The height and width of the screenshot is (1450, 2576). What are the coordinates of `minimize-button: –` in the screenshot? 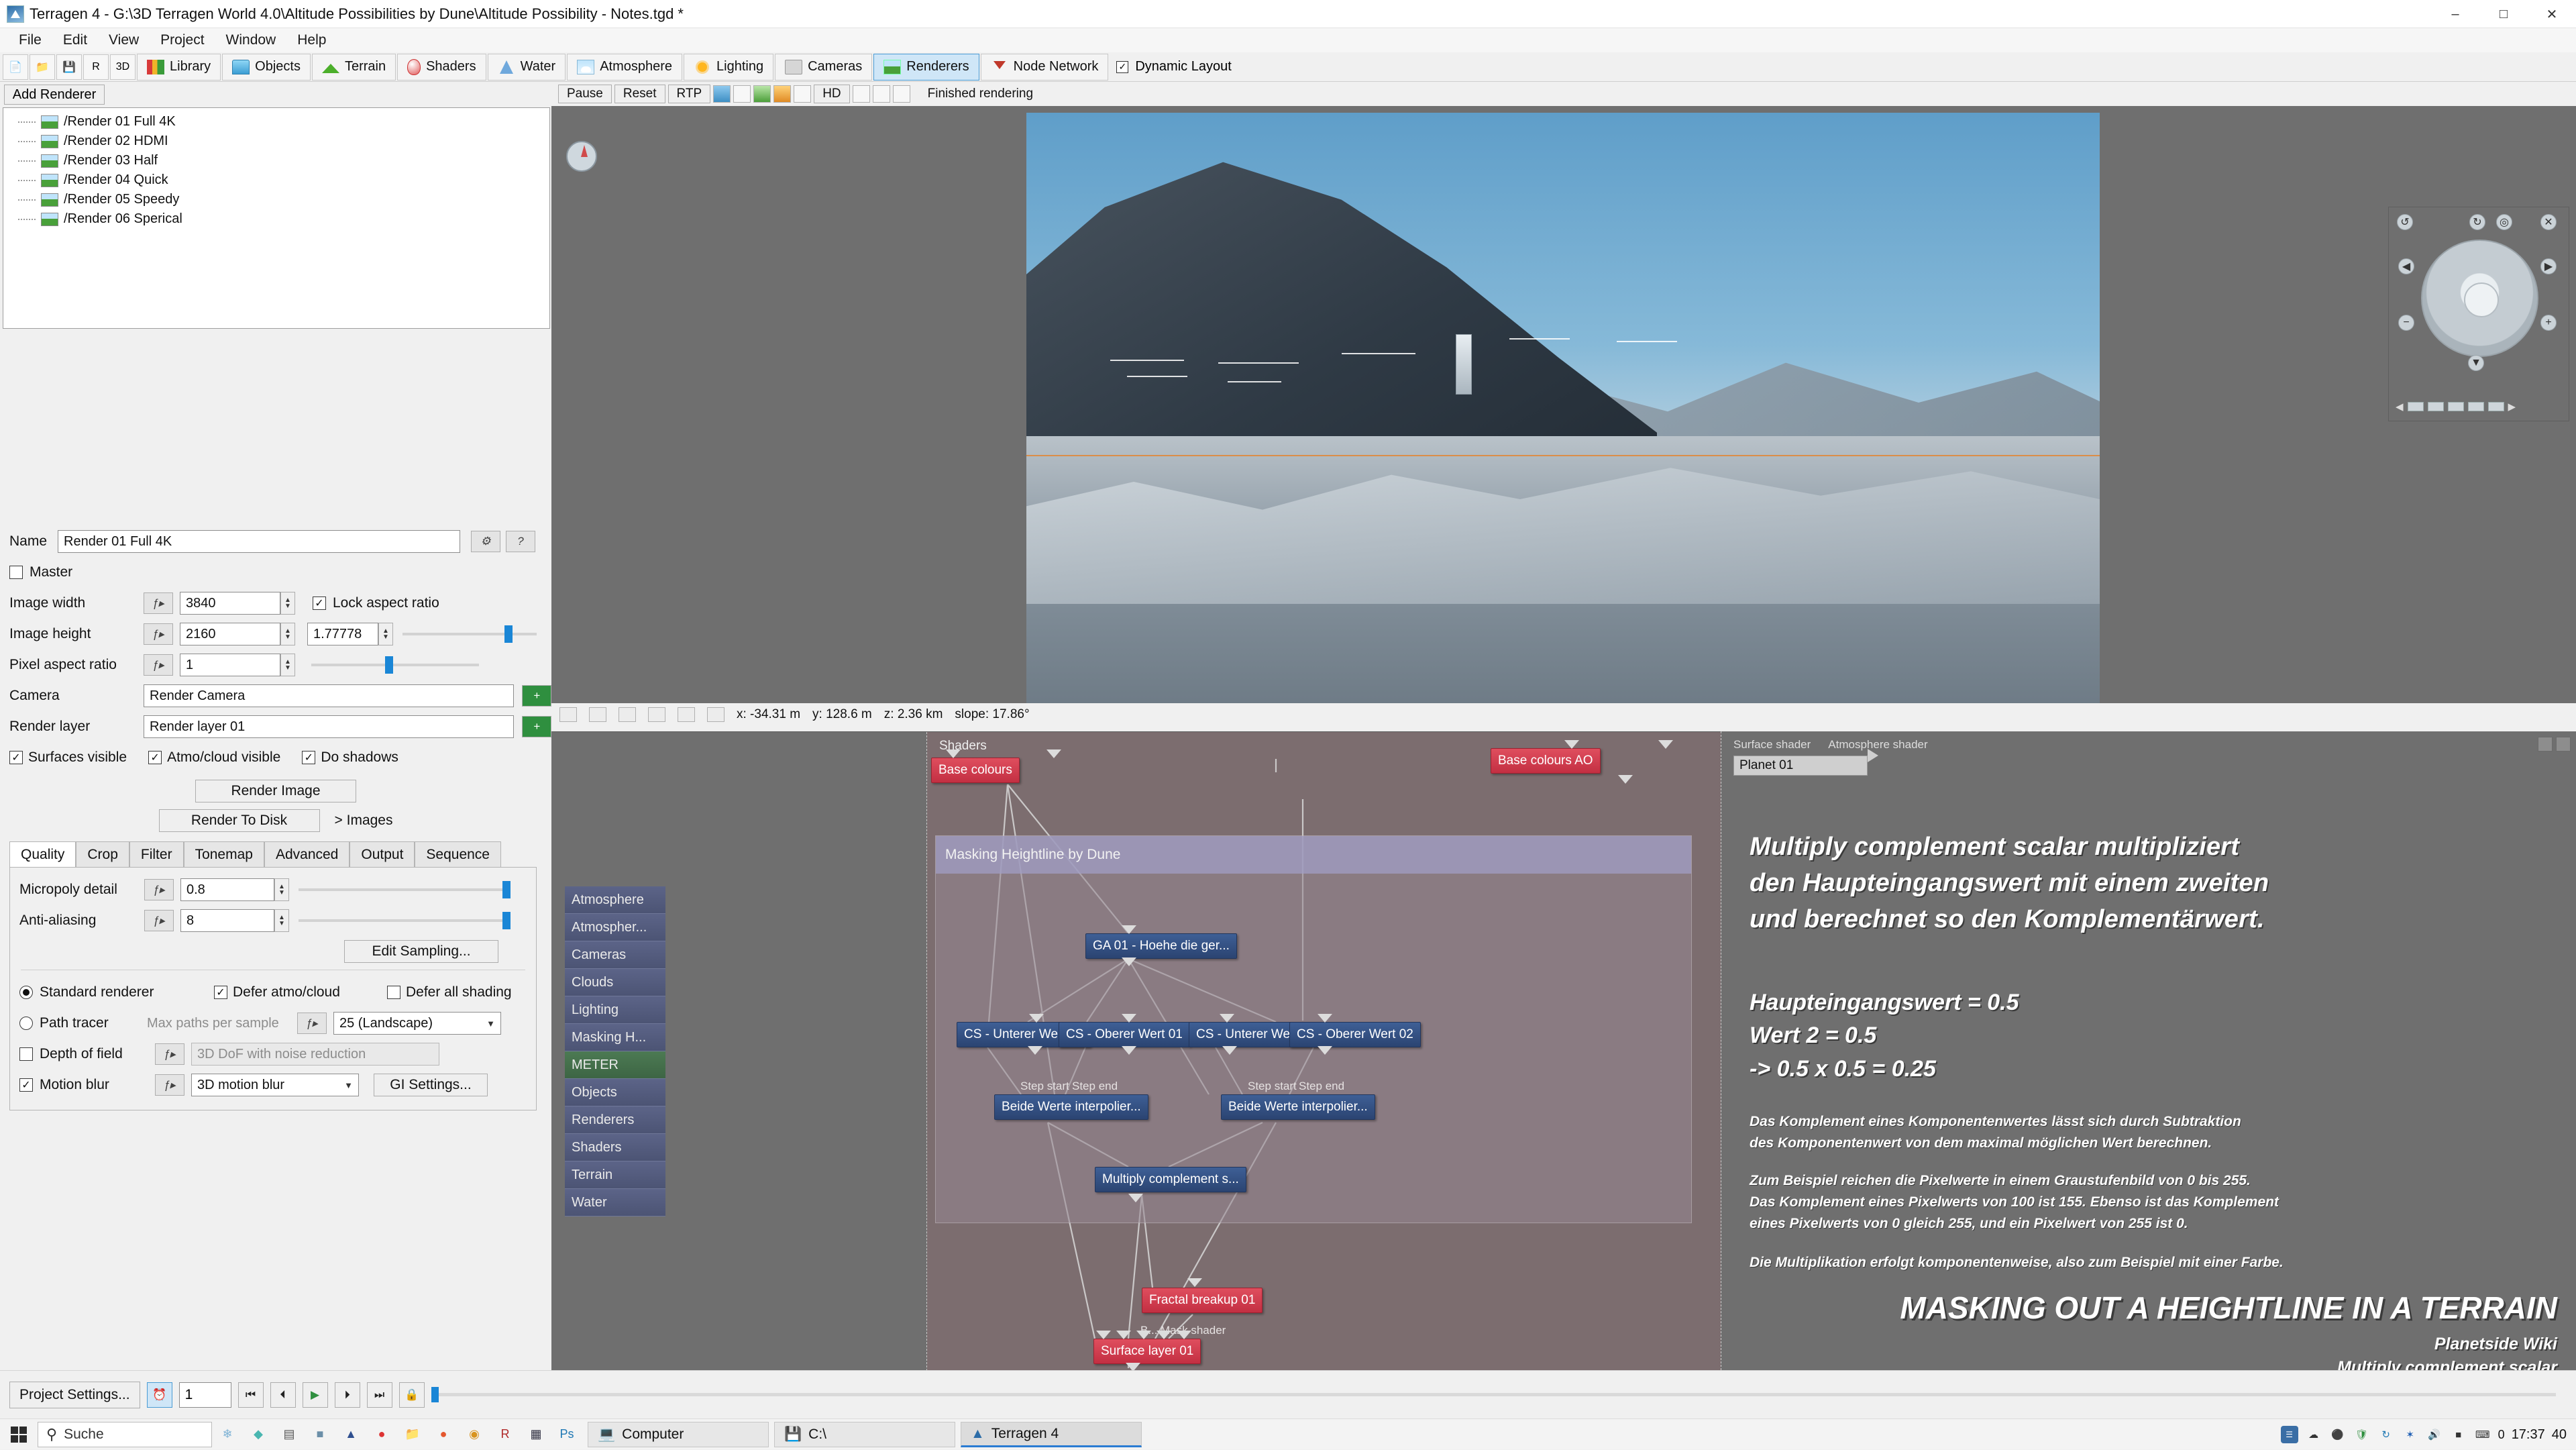 It's located at (2455, 14).